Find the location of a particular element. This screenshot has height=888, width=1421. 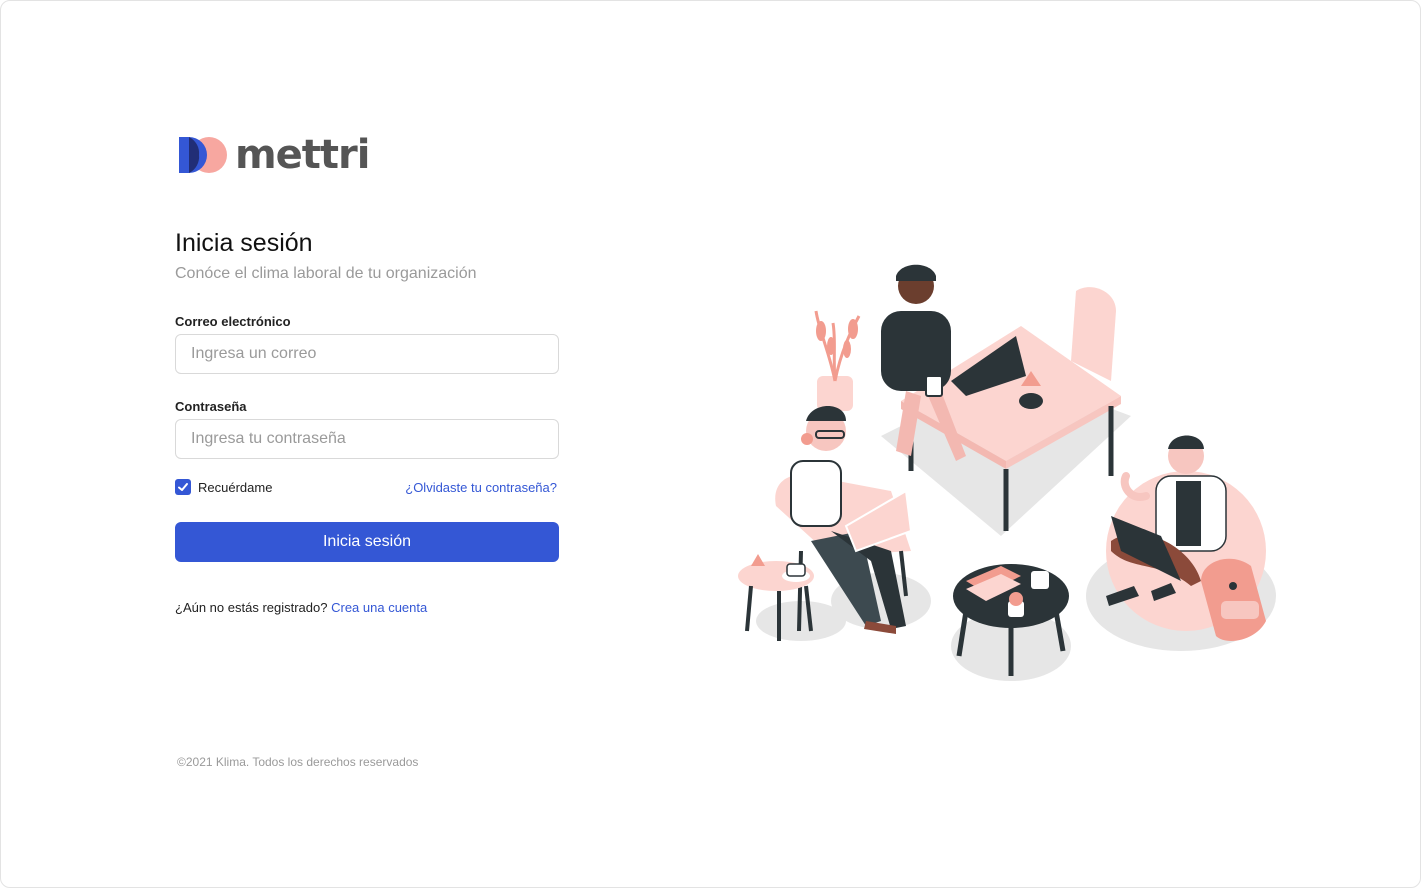

forgot-password-link: ¿Olvidaste tu contraseña? is located at coordinates (481, 487).